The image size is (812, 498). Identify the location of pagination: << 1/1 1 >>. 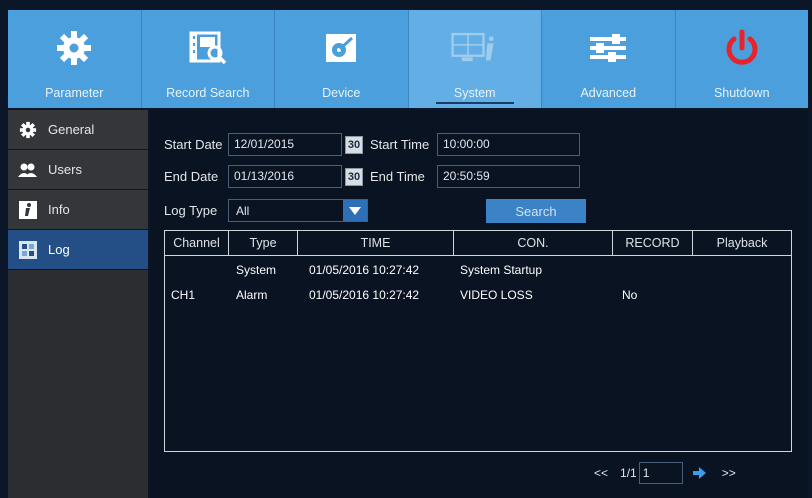
(665, 473).